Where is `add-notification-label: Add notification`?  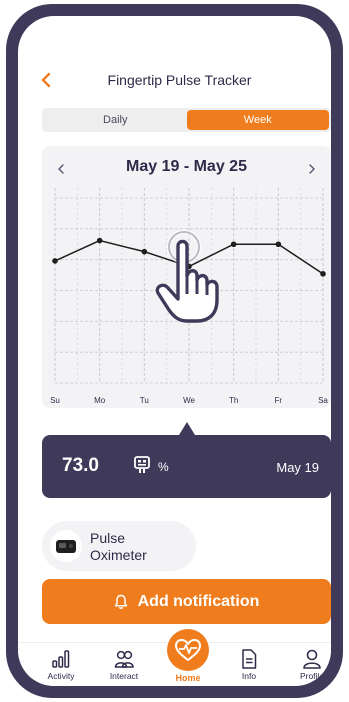
add-notification-label: Add notification is located at coordinates (198, 601).